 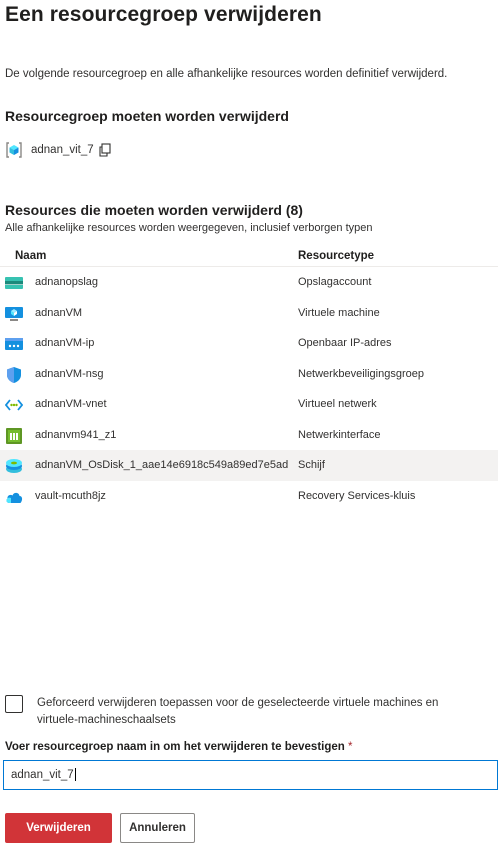 I want to click on table-row: adnanVM-vnet Virtueel netwerk, so click(x=249, y=404).